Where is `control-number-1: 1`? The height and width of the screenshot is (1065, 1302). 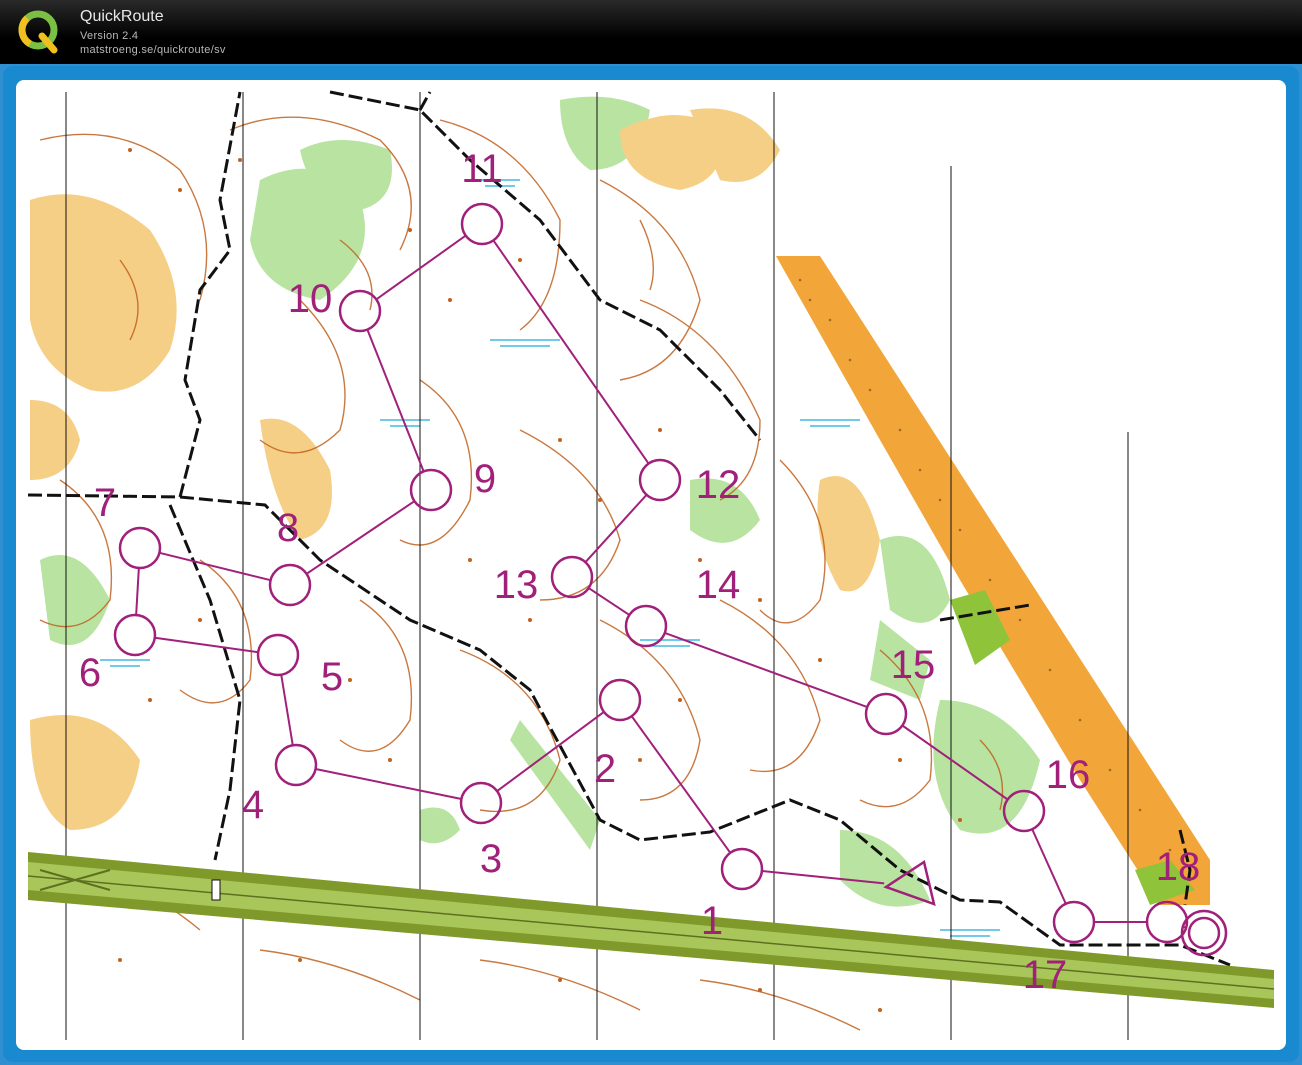 control-number-1: 1 is located at coordinates (712, 921).